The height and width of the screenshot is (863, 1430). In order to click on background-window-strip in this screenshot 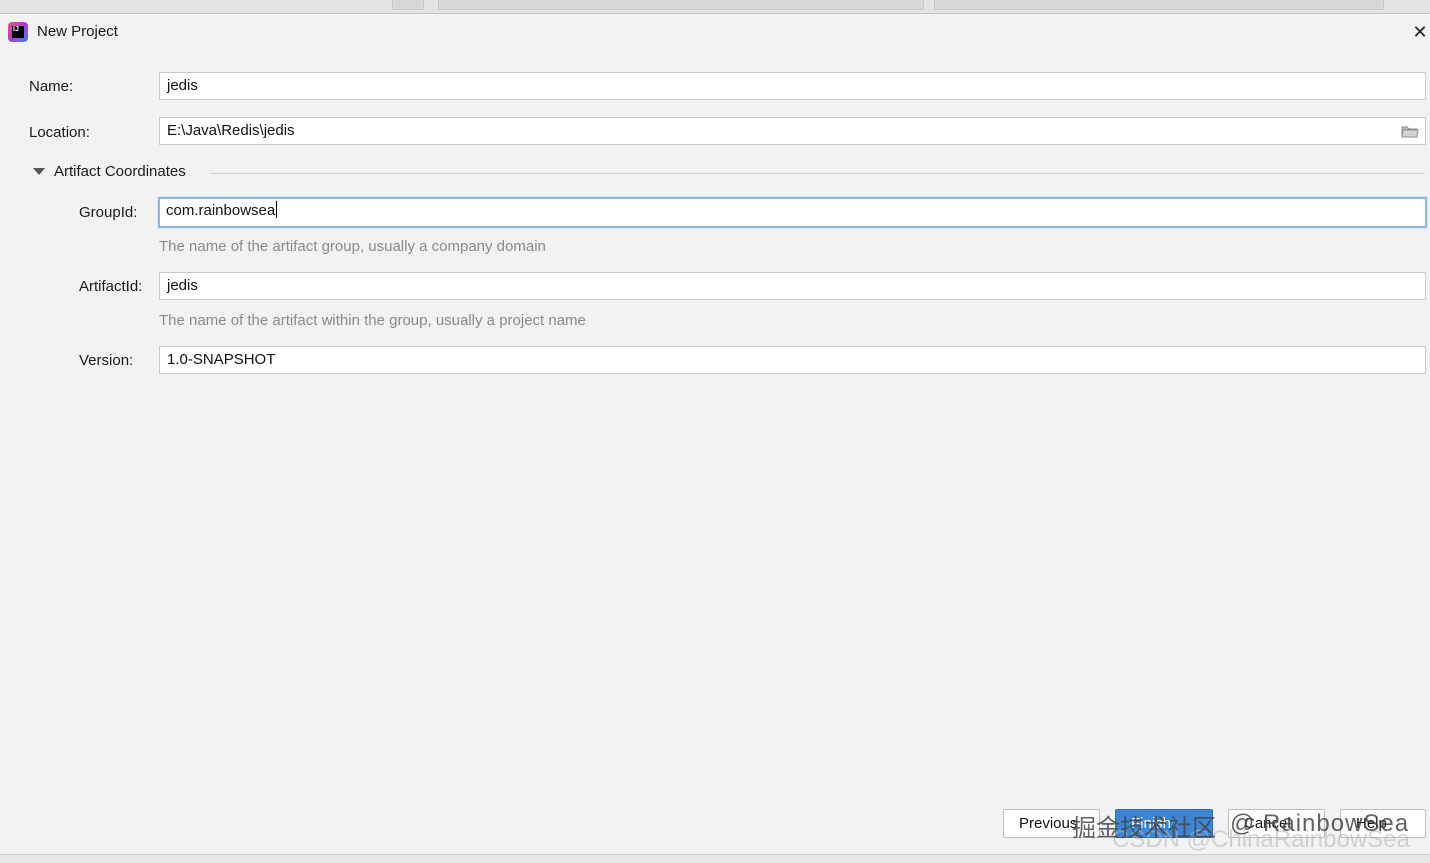, I will do `click(715, 7)`.